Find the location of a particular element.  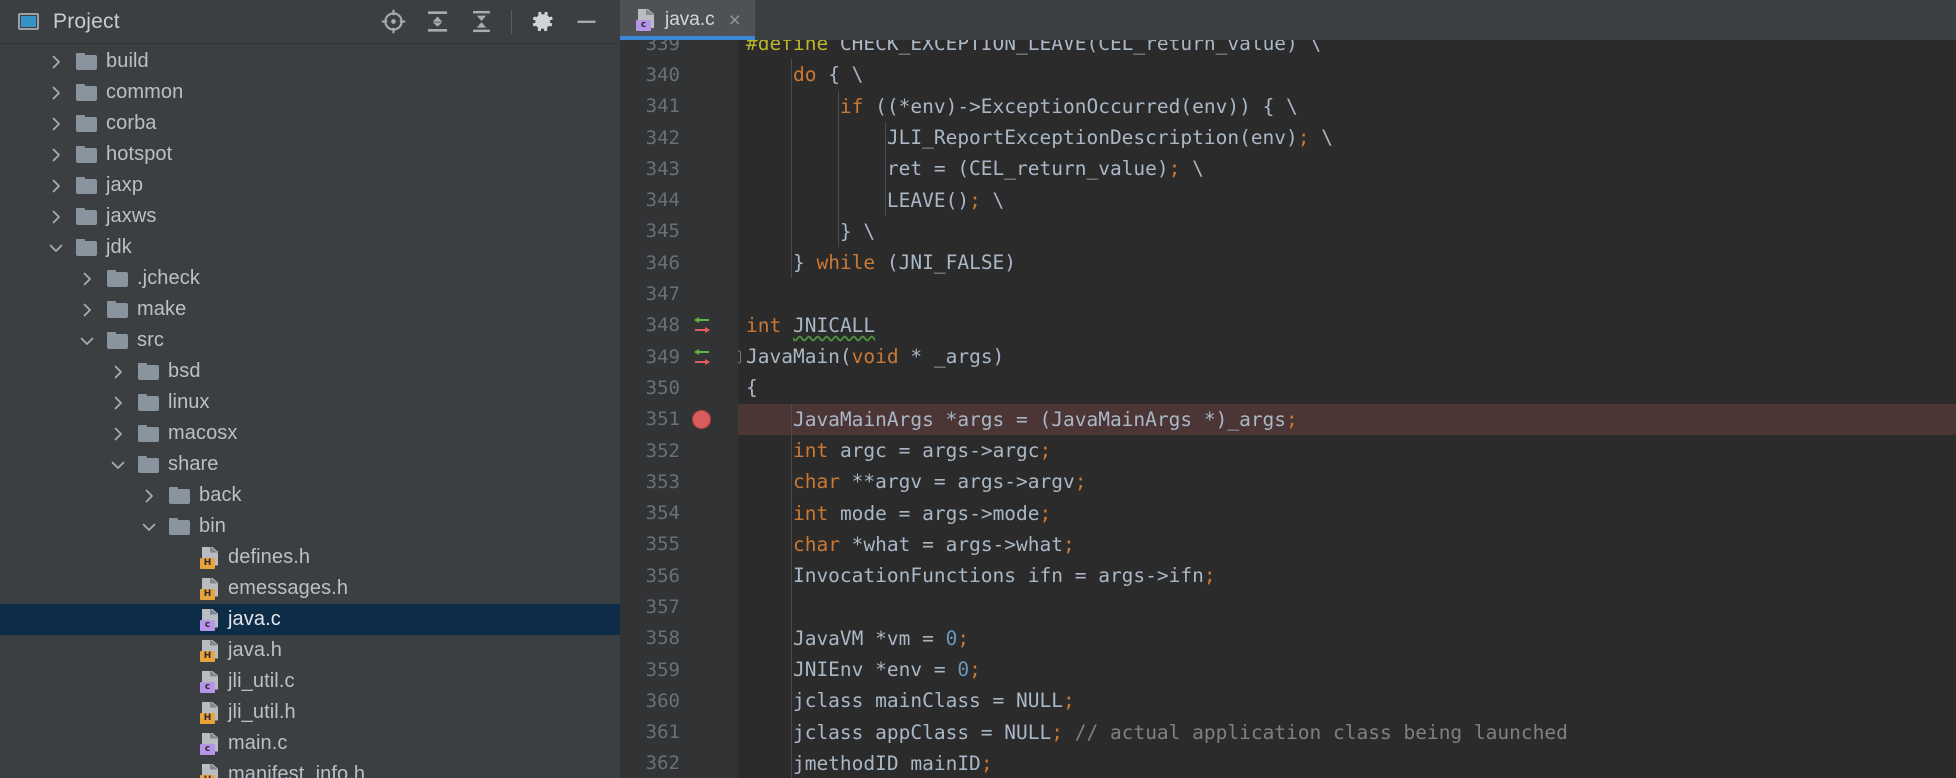

gutter-line: 344 is located at coordinates (679, 199).